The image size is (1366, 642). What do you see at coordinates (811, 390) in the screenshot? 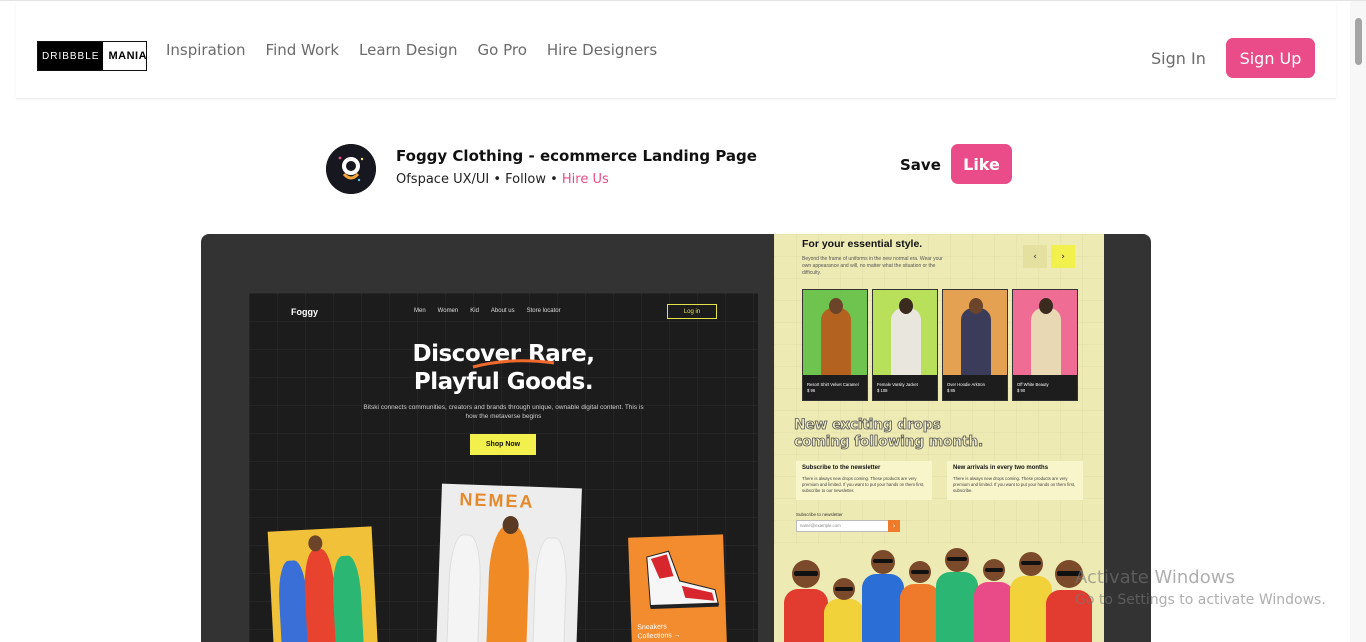
I see `product-price: $ 96` at bounding box center [811, 390].